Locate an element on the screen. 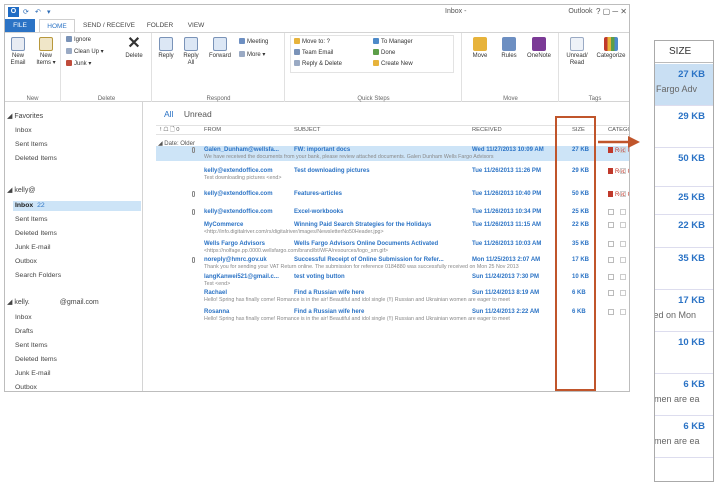 The image size is (720, 486). favorites-sent-items: Sent Items is located at coordinates (77, 145).